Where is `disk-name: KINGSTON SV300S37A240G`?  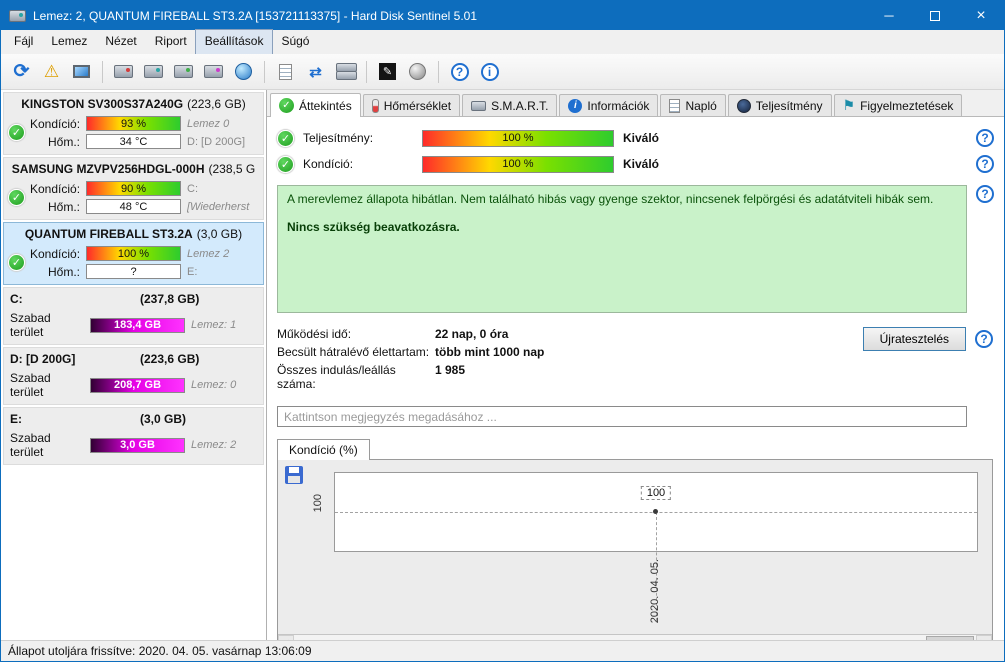
disk-name: KINGSTON SV300S37A240G is located at coordinates (102, 104).